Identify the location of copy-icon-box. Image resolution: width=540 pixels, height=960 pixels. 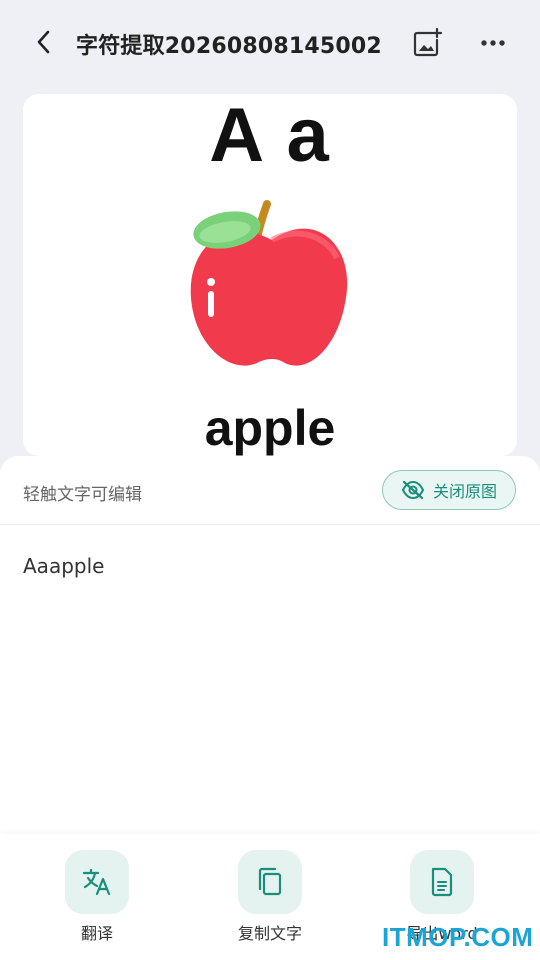
(270, 882).